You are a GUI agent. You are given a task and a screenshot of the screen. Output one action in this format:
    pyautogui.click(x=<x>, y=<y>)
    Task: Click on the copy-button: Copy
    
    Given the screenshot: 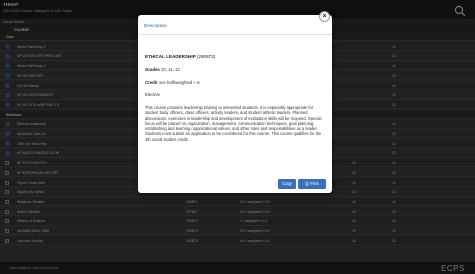 What is the action you would take?
    pyautogui.click(x=287, y=184)
    